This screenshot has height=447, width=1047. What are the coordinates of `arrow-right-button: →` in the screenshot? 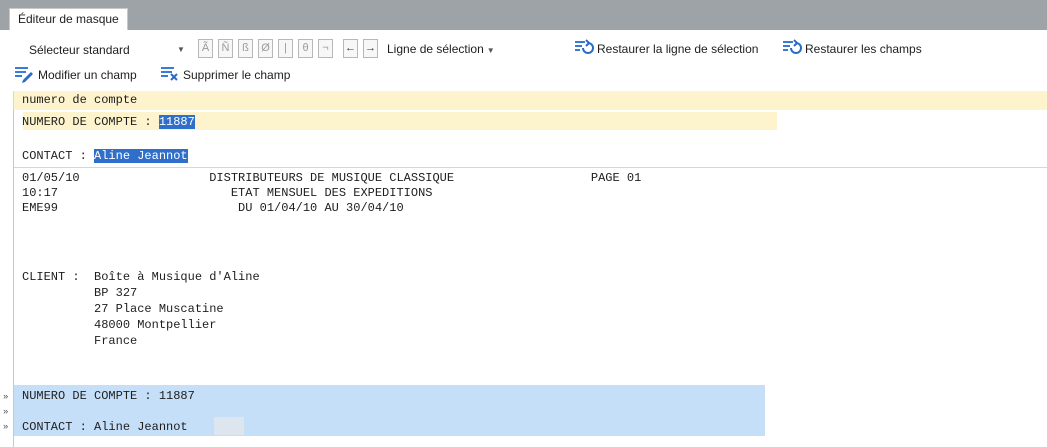 It's located at (370, 48).